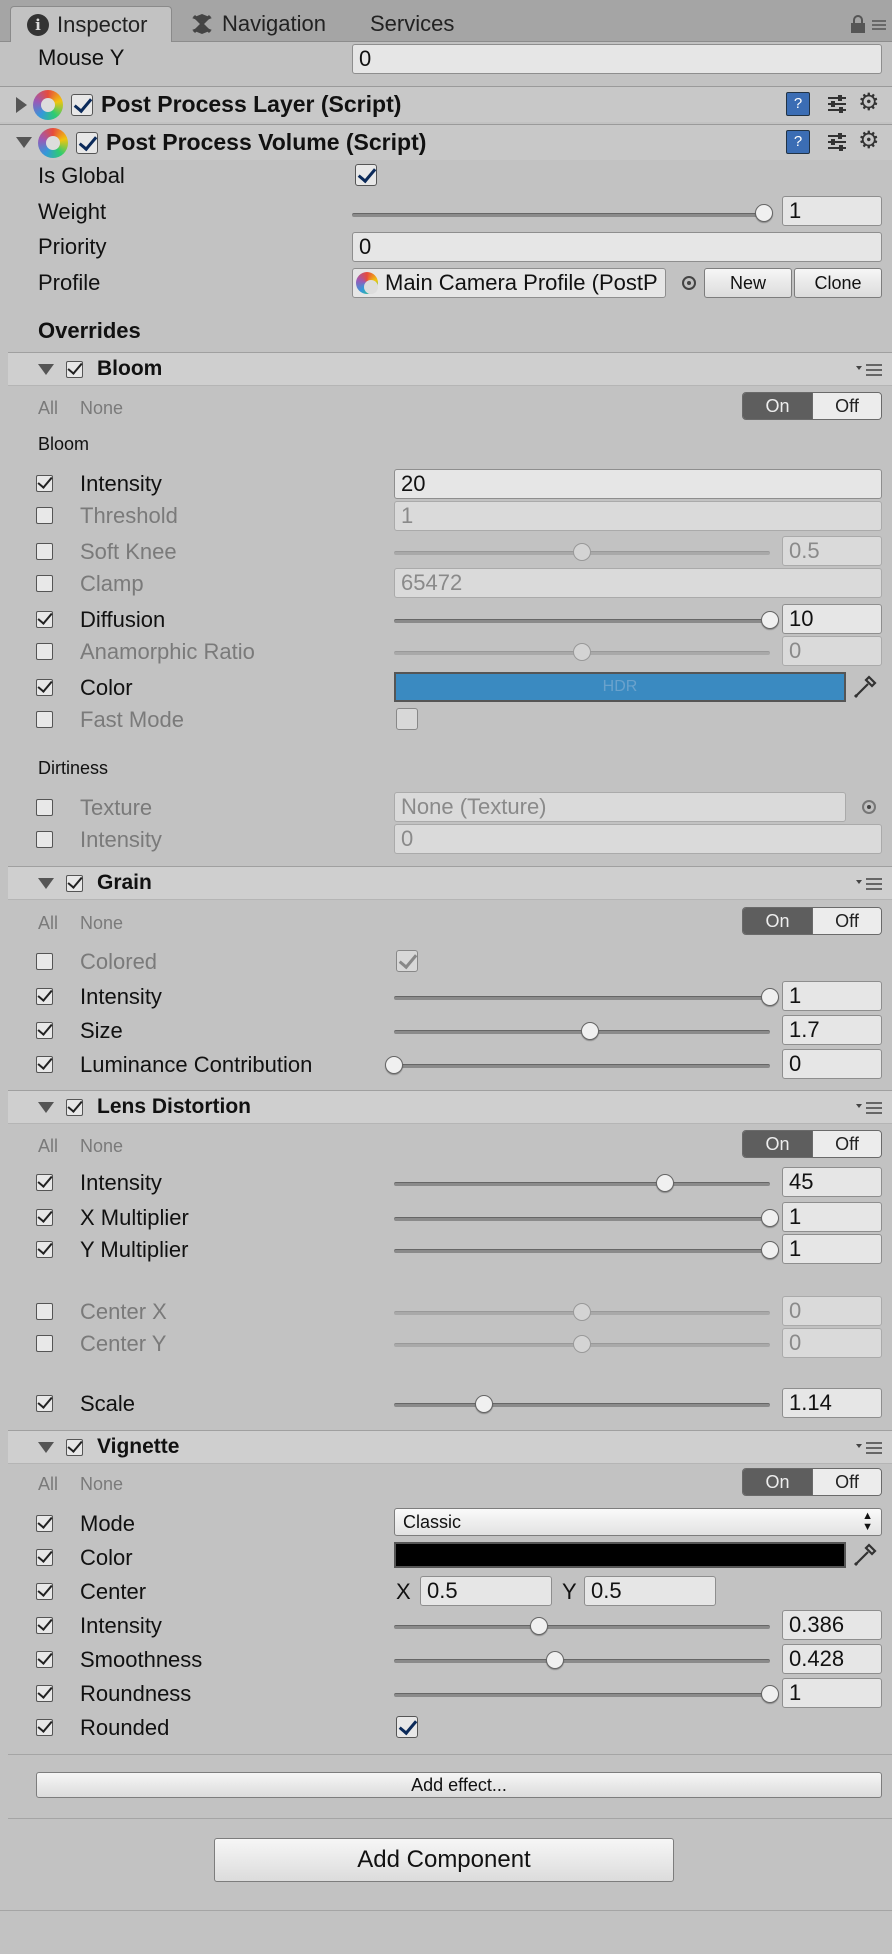 Image resolution: width=892 pixels, height=1954 pixels. Describe the element at coordinates (582, 1627) in the screenshot. I see `vignette-intensity-slider-track` at that location.